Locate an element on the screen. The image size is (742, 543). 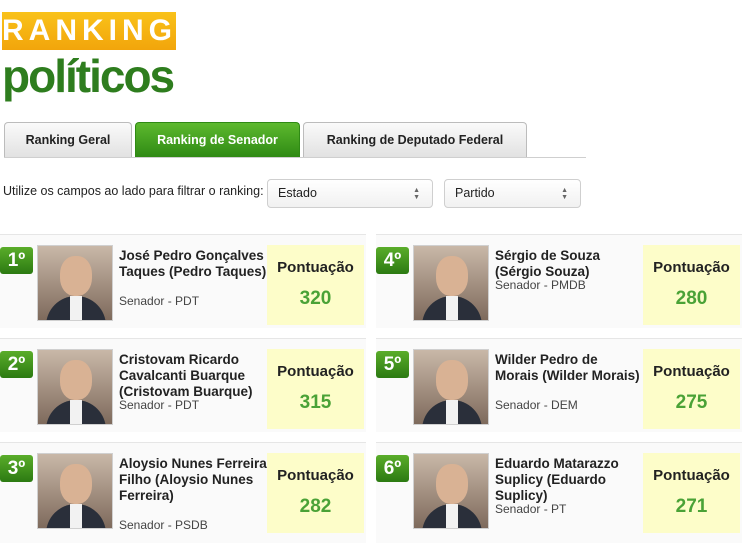
rank-badge: 3º is located at coordinates (16, 468).